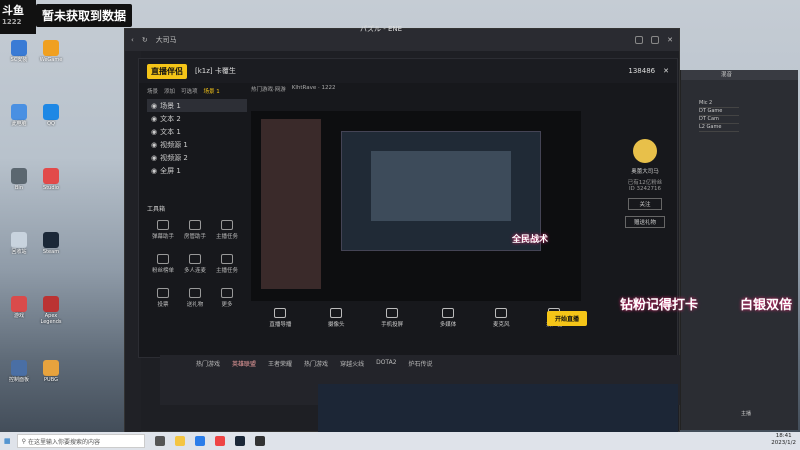 Image resolution: width=800 pixels, height=450 pixels. What do you see at coordinates (386, 363) in the screenshot?
I see `category-tab: DOTA2` at bounding box center [386, 363].